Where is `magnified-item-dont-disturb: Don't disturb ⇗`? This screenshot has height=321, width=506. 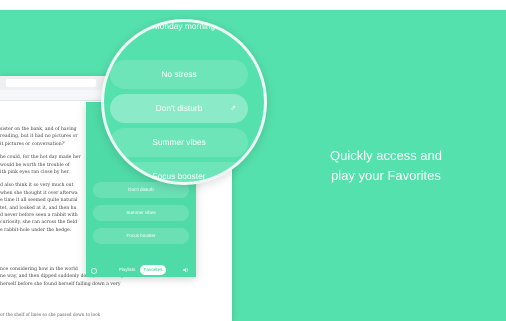 magnified-item-dont-disturb: Don't disturb ⇗ is located at coordinates (179, 108).